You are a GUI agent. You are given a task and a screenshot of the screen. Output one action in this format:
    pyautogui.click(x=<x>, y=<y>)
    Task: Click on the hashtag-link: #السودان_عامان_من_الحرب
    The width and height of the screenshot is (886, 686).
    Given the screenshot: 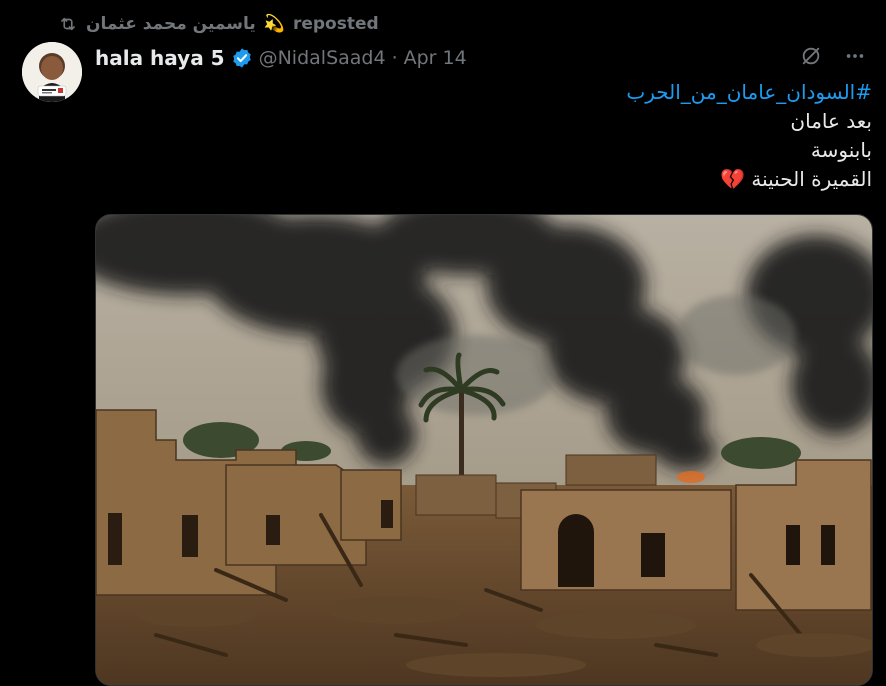 What is the action you would take?
    pyautogui.click(x=492, y=92)
    